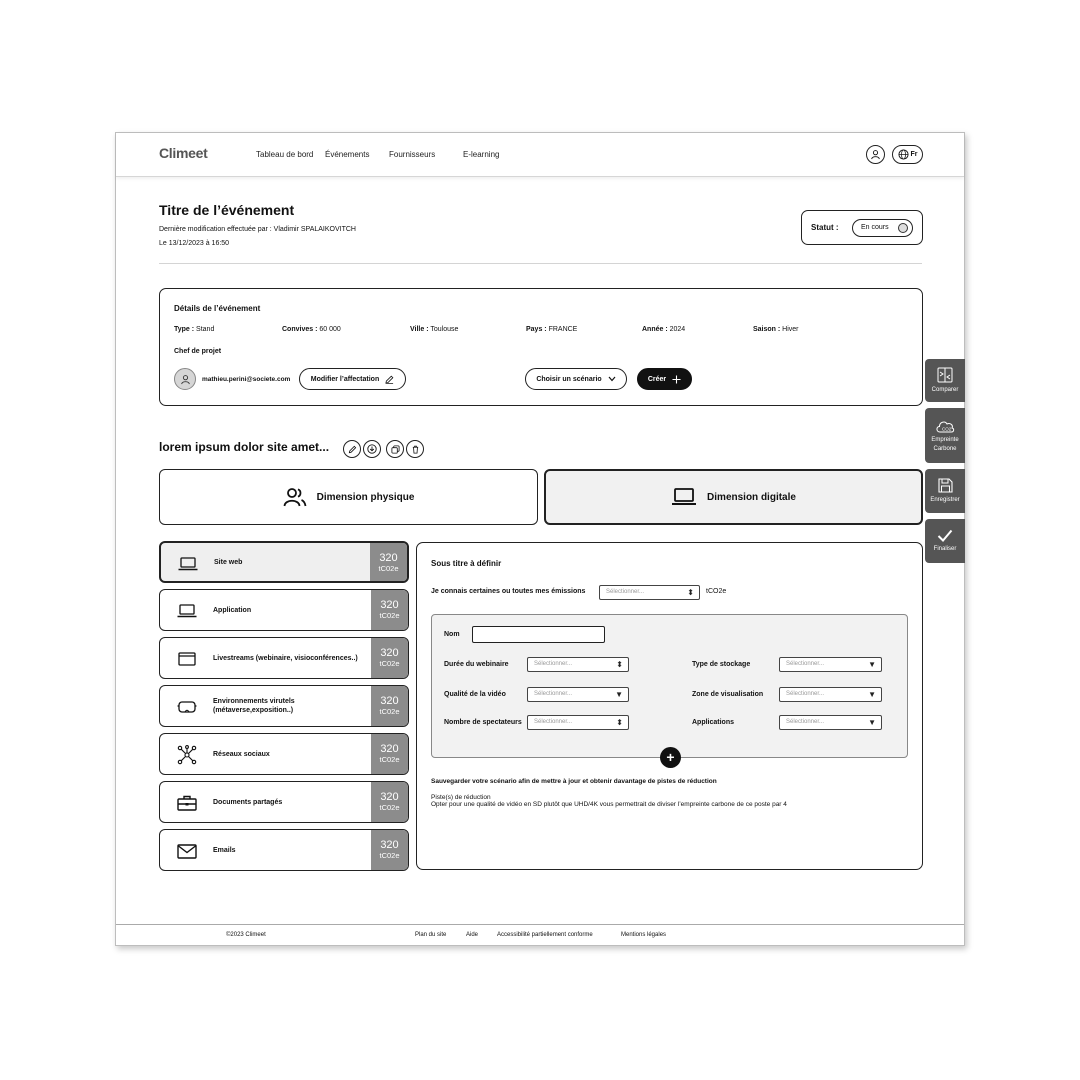  Describe the element at coordinates (830, 694) in the screenshot. I see `zone-select: Sélectionner... ▼` at that location.